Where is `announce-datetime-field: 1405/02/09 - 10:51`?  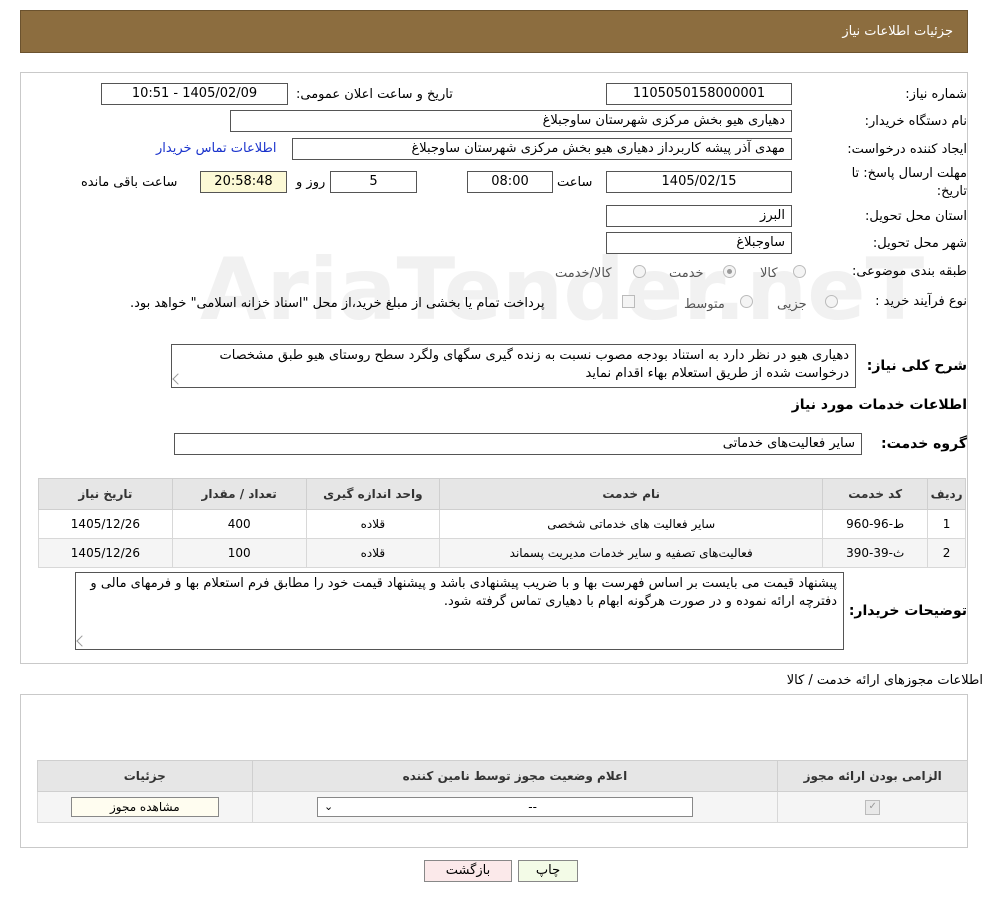 announce-datetime-field: 1405/02/09 - 10:51 is located at coordinates (194, 94).